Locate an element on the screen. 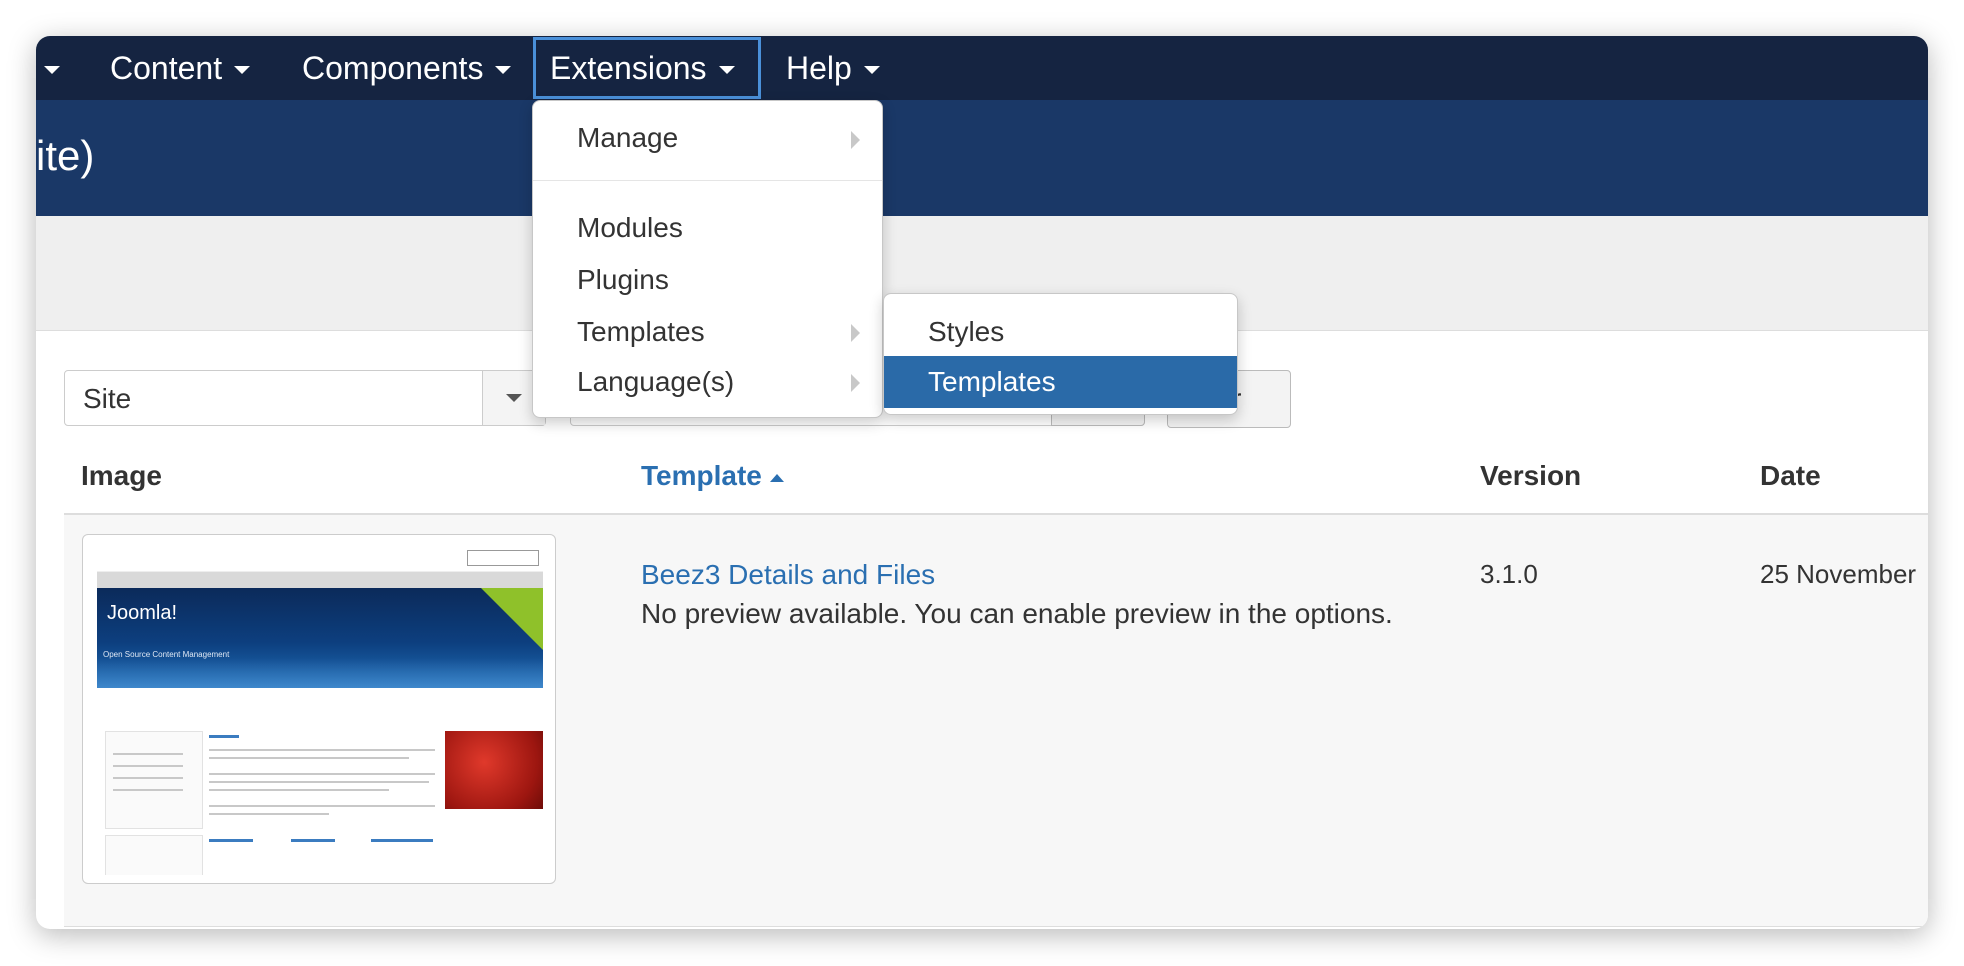  column-header-image: Image is located at coordinates (121, 475).